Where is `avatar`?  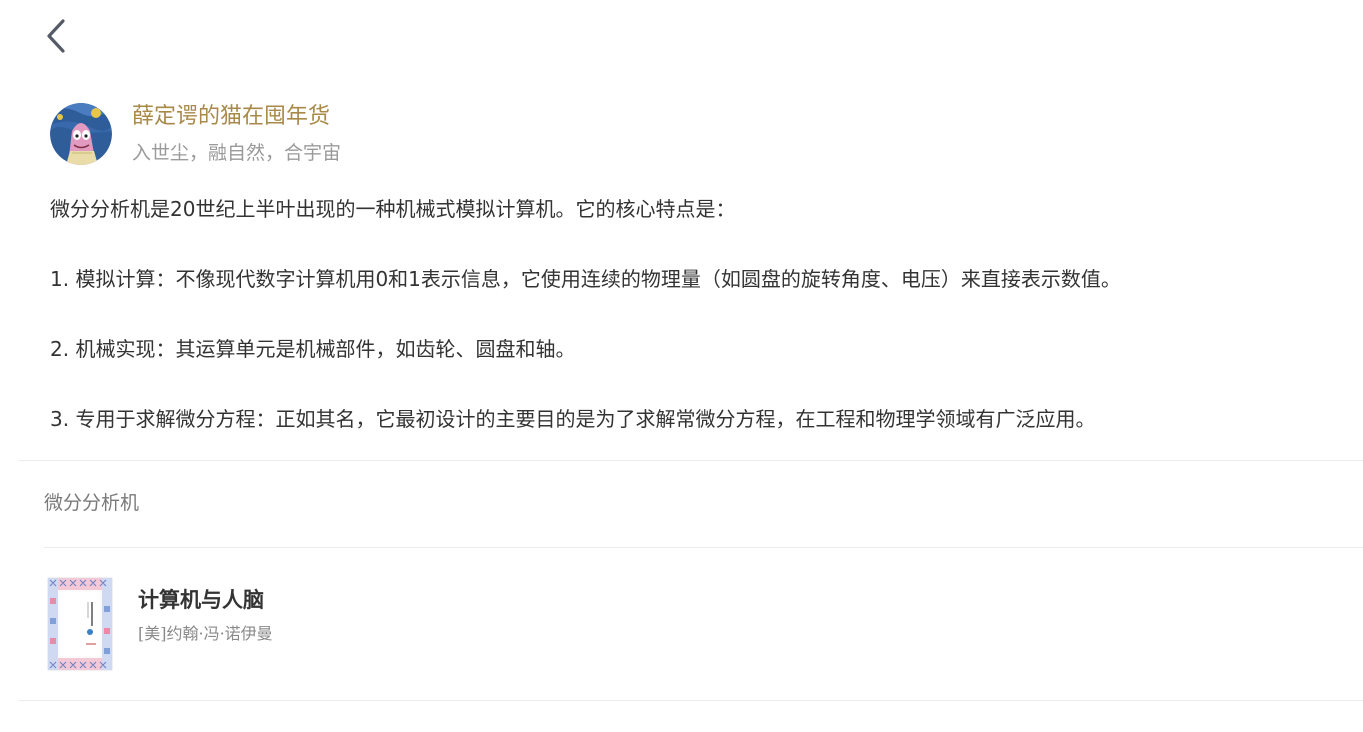 avatar is located at coordinates (81, 134).